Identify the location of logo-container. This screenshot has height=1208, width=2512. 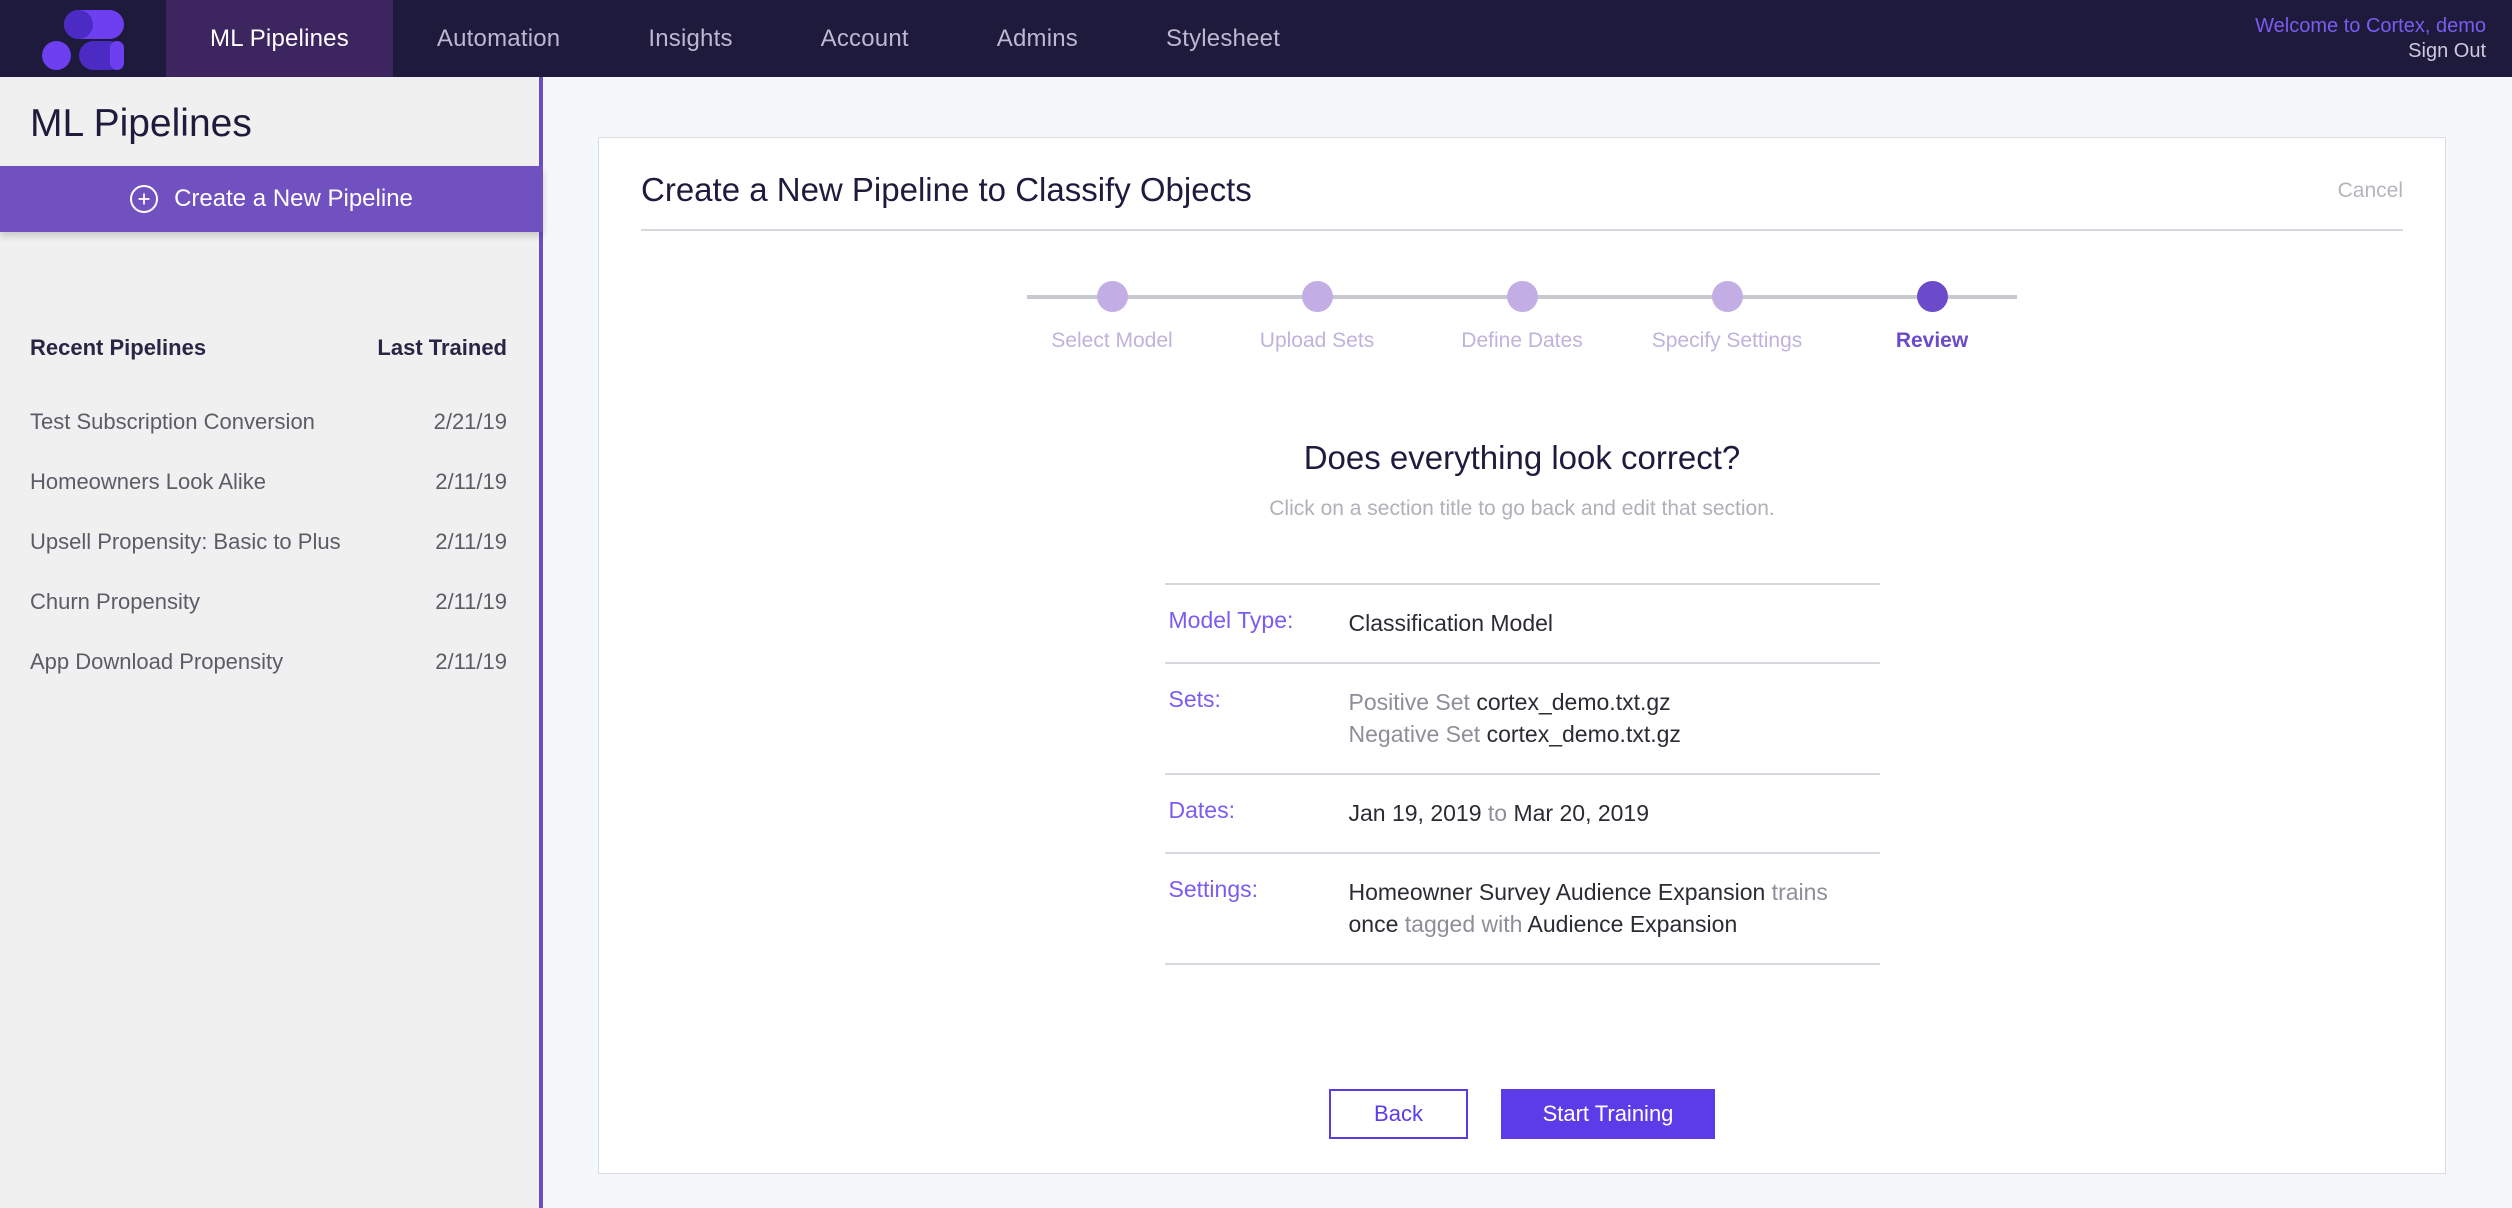
(83, 38).